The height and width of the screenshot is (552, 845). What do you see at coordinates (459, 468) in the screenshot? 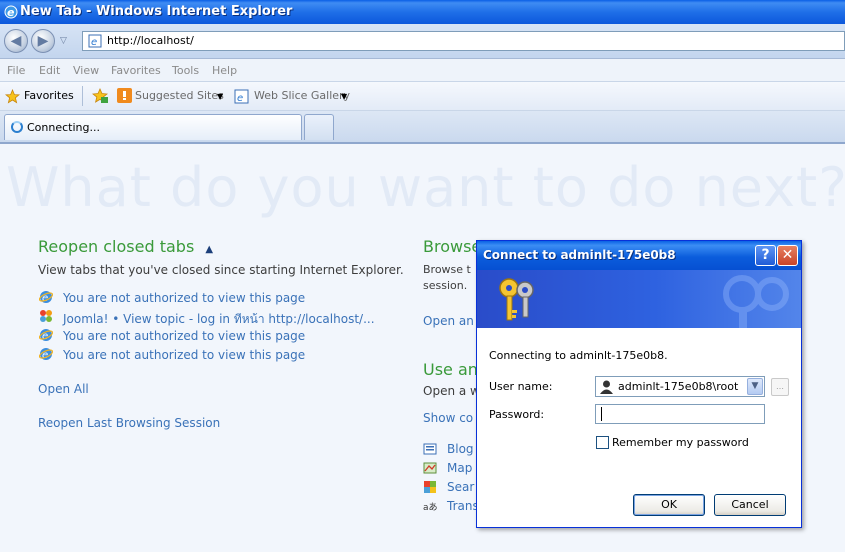
I see `accelerator-map-link: Map` at bounding box center [459, 468].